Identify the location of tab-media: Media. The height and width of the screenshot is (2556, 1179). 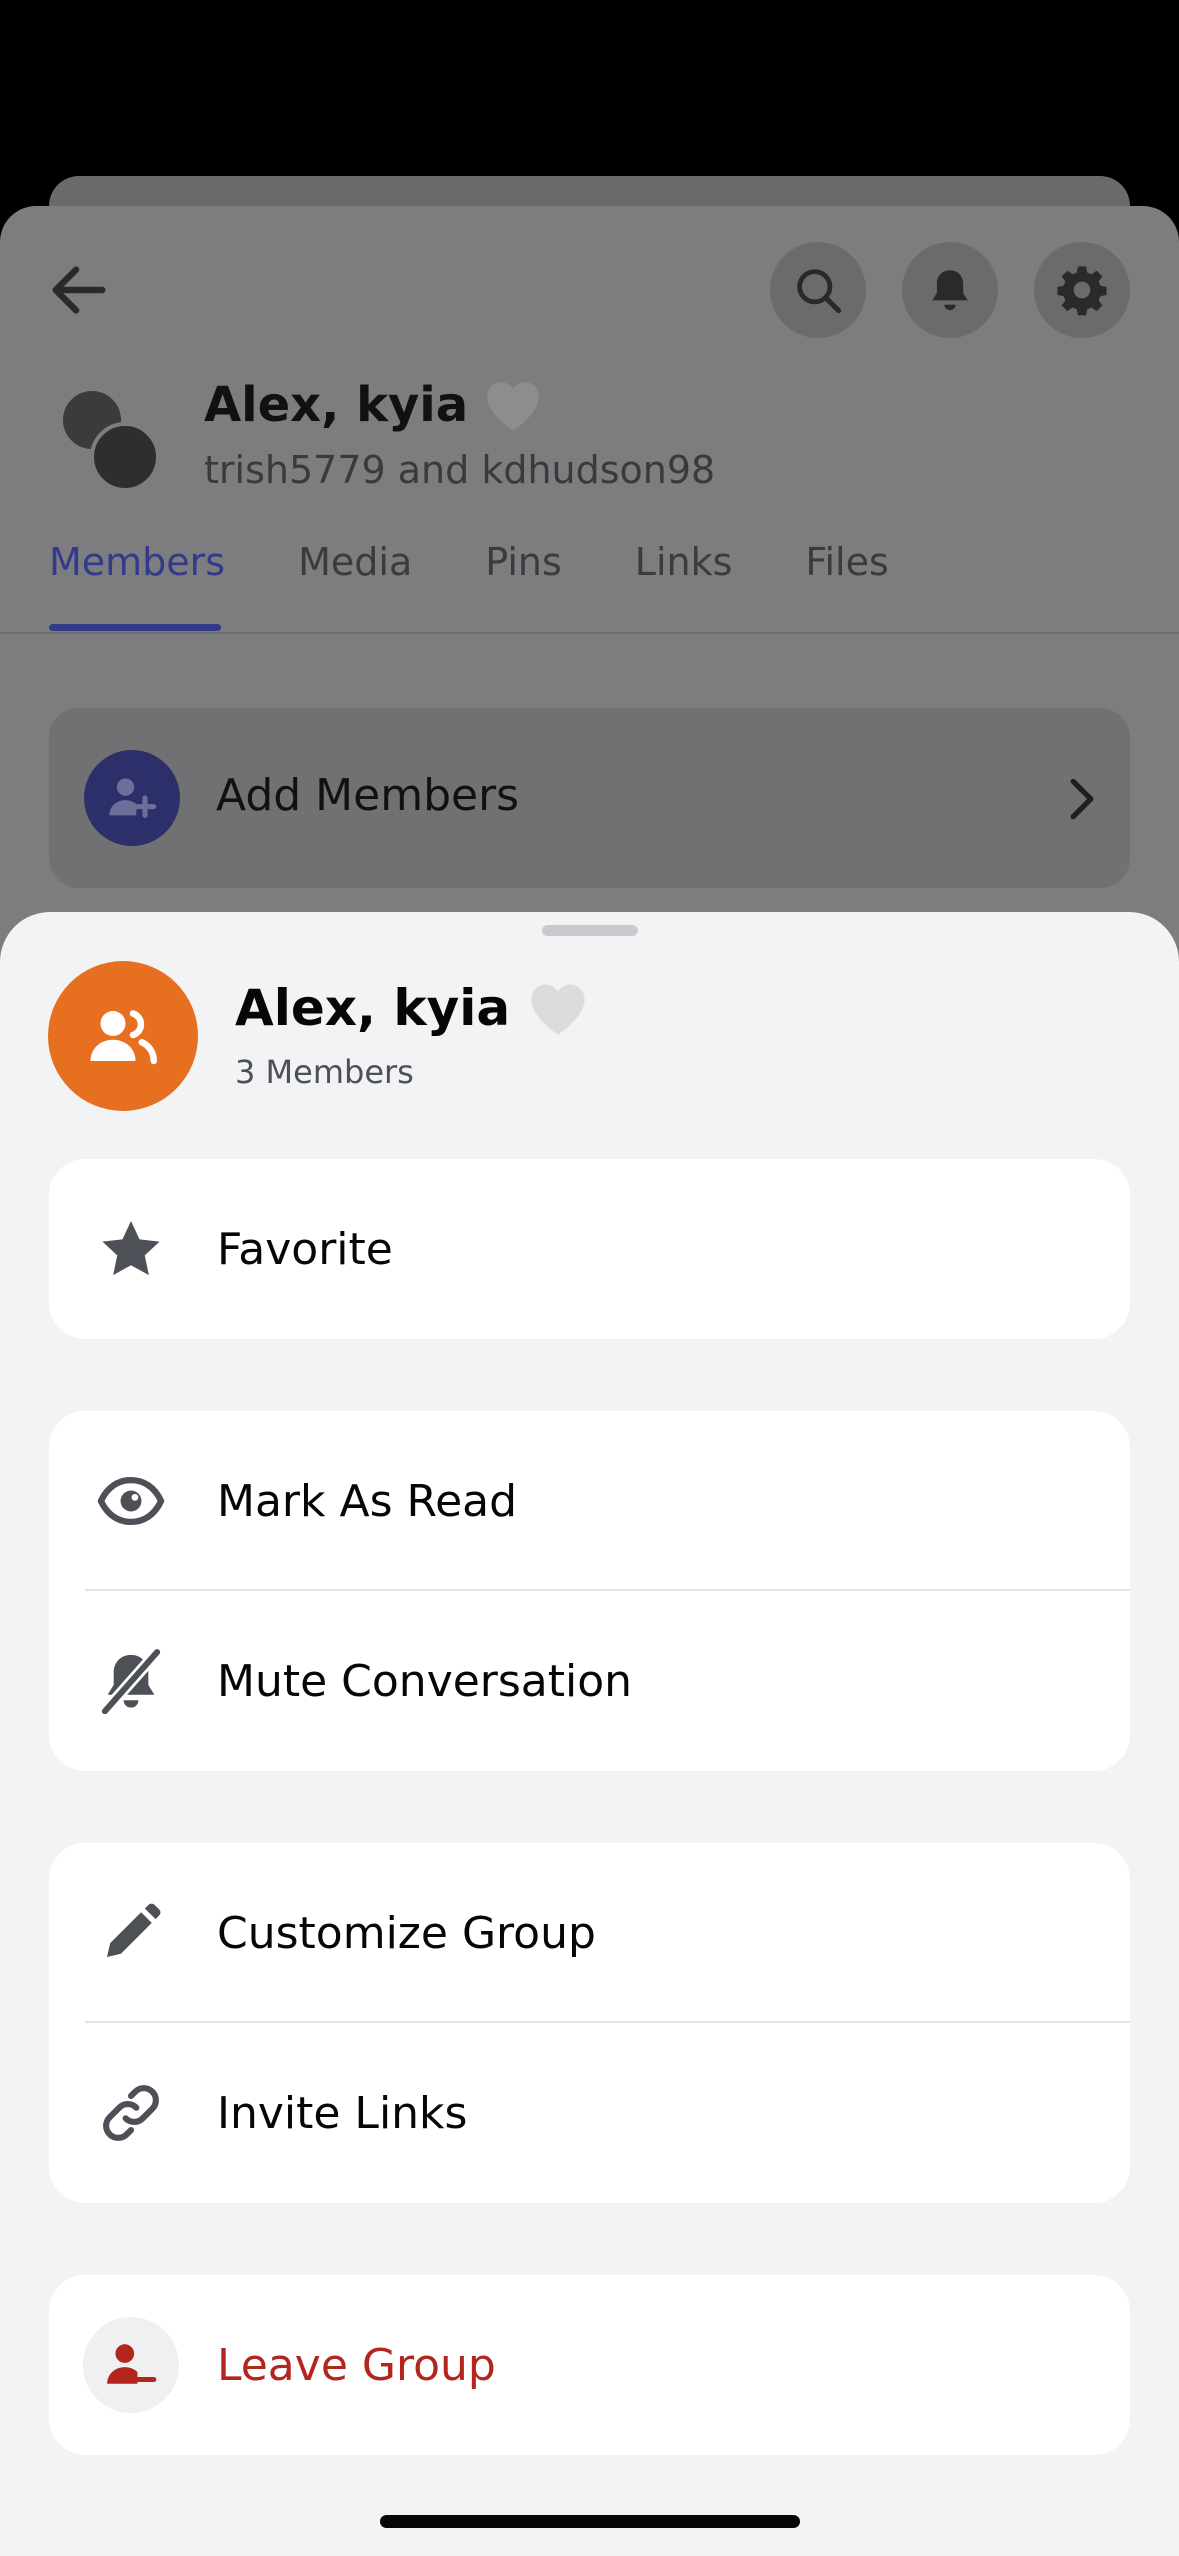
(355, 562).